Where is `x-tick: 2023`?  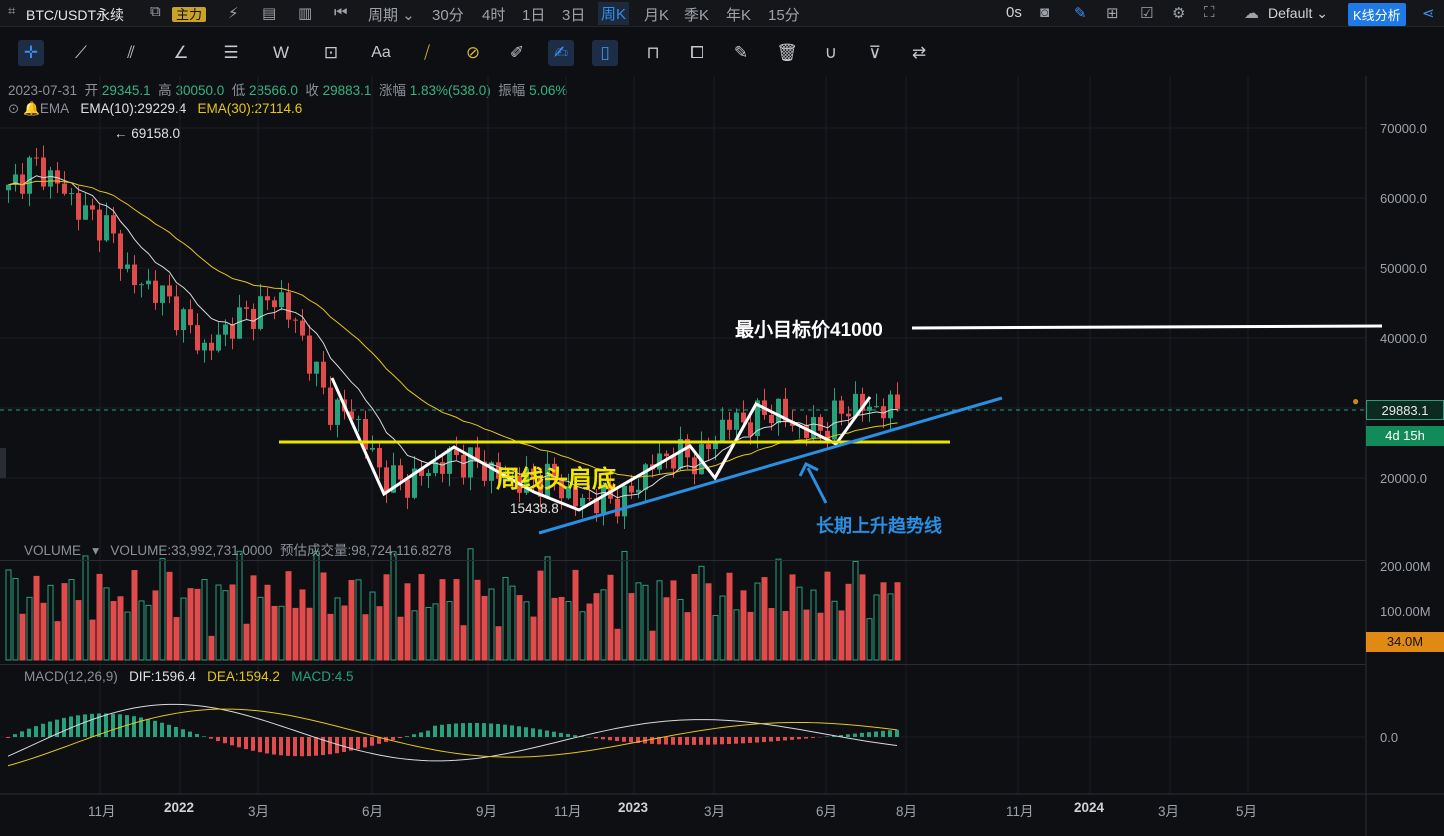
x-tick: 2023 is located at coordinates (633, 807).